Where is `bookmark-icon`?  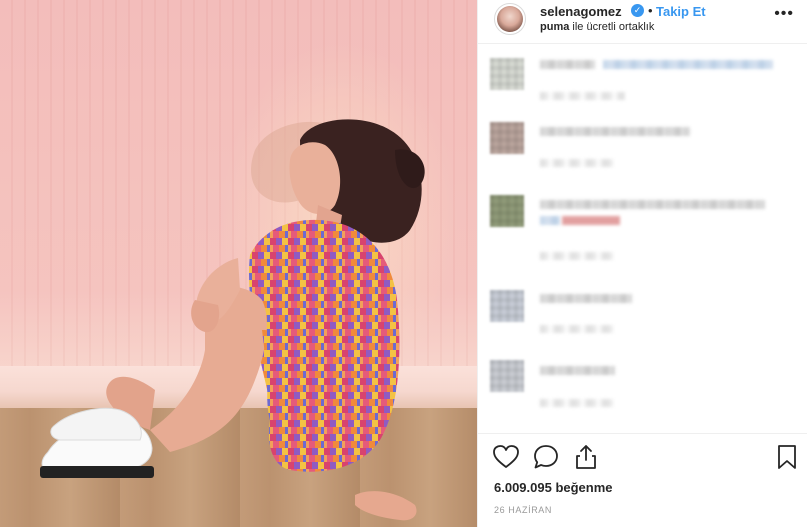
bookmark-icon is located at coordinates (788, 458).